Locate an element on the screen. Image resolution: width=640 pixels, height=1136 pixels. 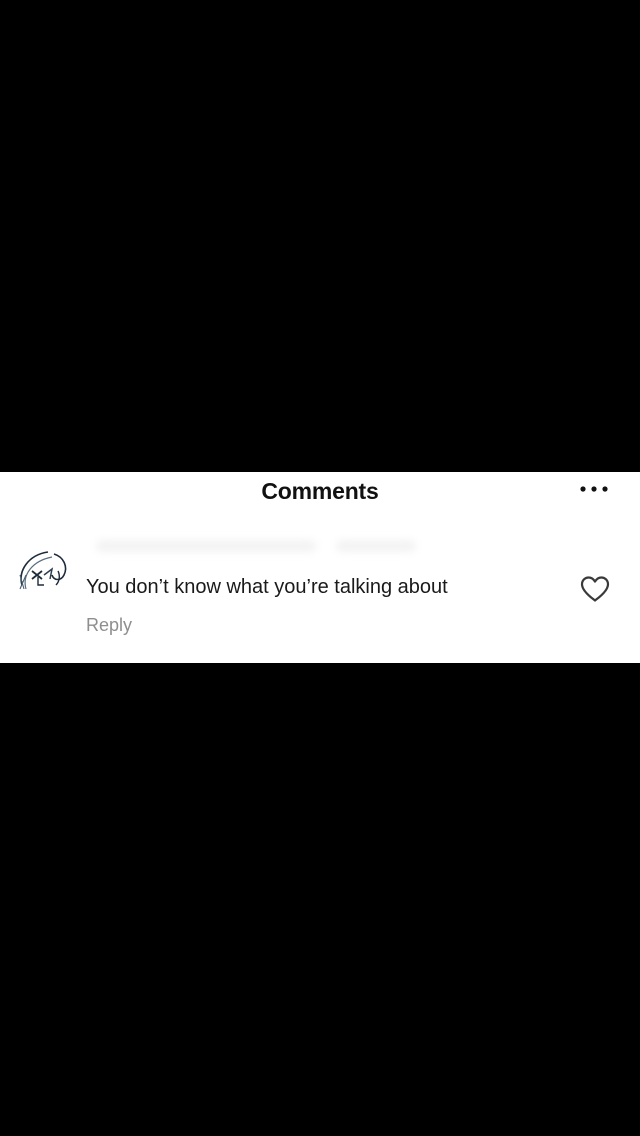
more-horizontal-icon is located at coordinates (594, 489).